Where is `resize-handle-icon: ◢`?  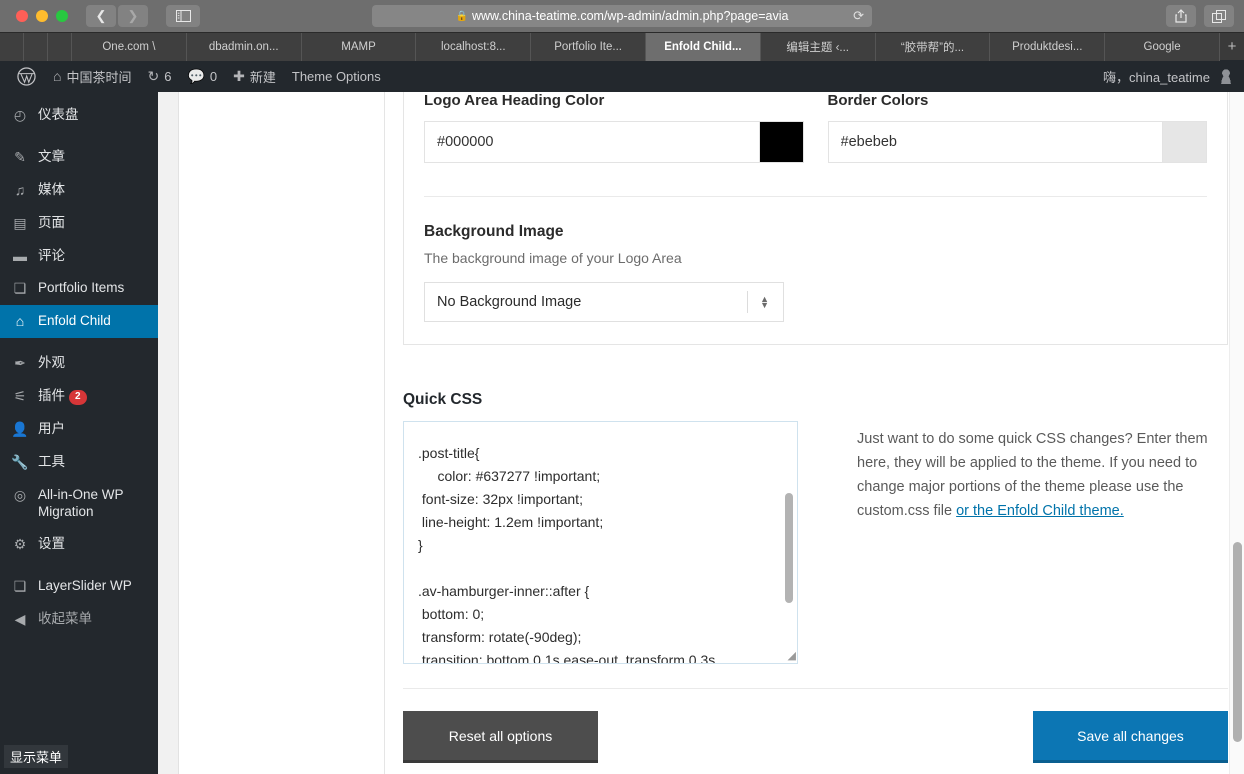
resize-handle-icon: ◢ is located at coordinates (789, 655).